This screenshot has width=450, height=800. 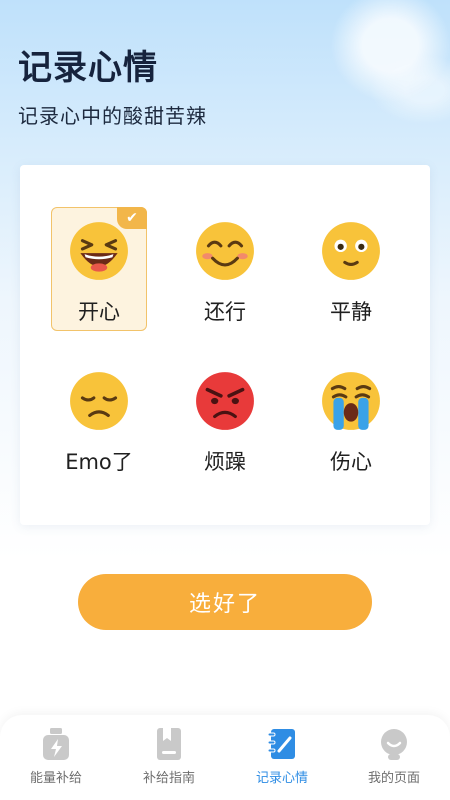 What do you see at coordinates (169, 744) in the screenshot?
I see `guide-book-icon` at bounding box center [169, 744].